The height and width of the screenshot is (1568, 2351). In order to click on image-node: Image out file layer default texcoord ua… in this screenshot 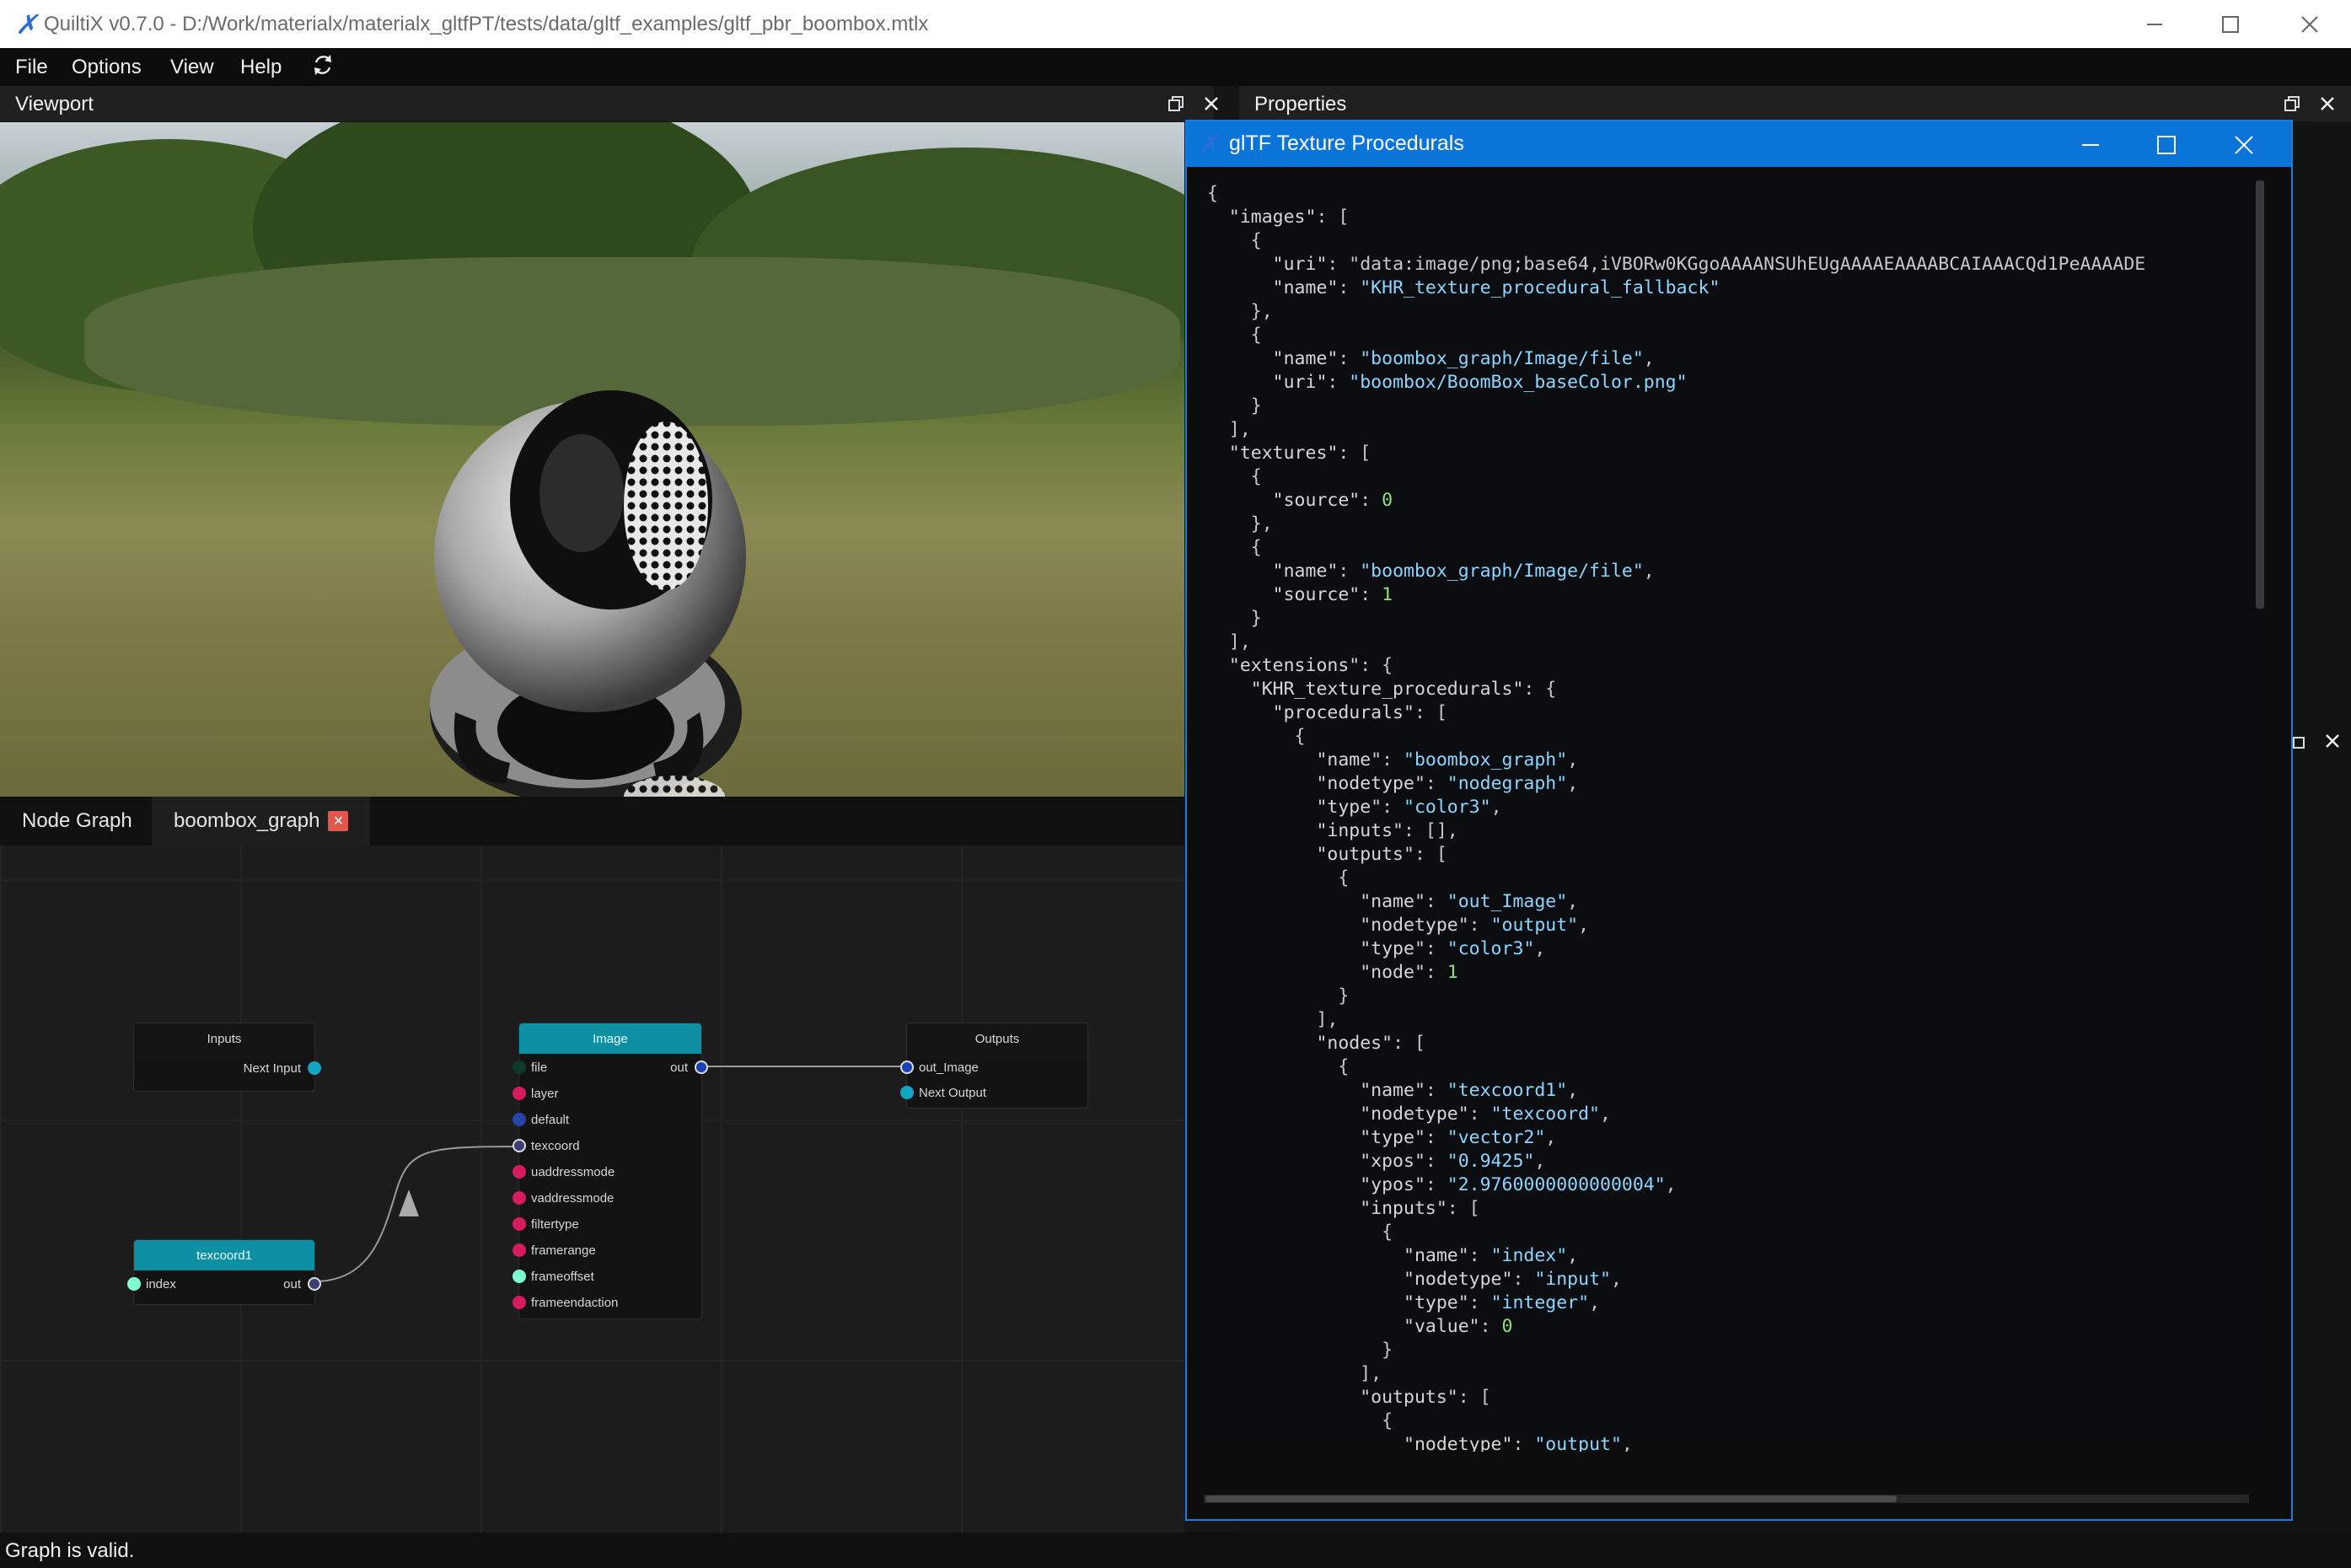, I will do `click(610, 1171)`.